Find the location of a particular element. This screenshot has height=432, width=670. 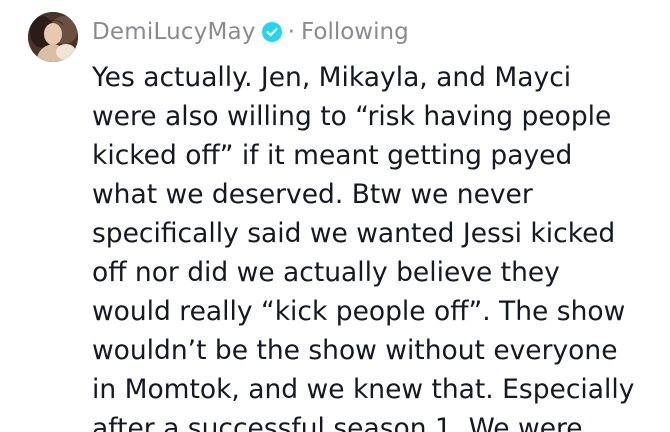

comment-line: kicked off” if it meant getting payed is located at coordinates (332, 155).